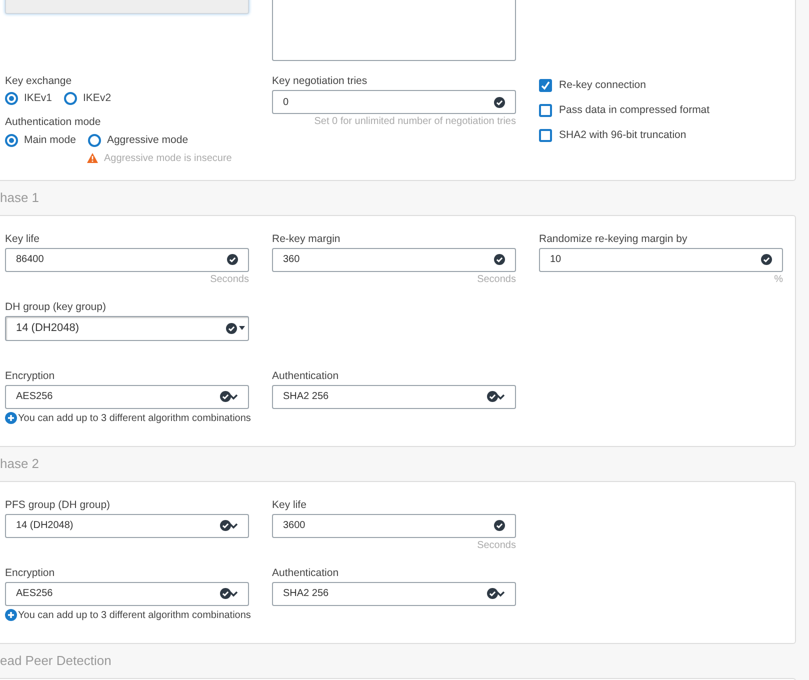  What do you see at coordinates (394, 102) in the screenshot?
I see `text-field: 0` at bounding box center [394, 102].